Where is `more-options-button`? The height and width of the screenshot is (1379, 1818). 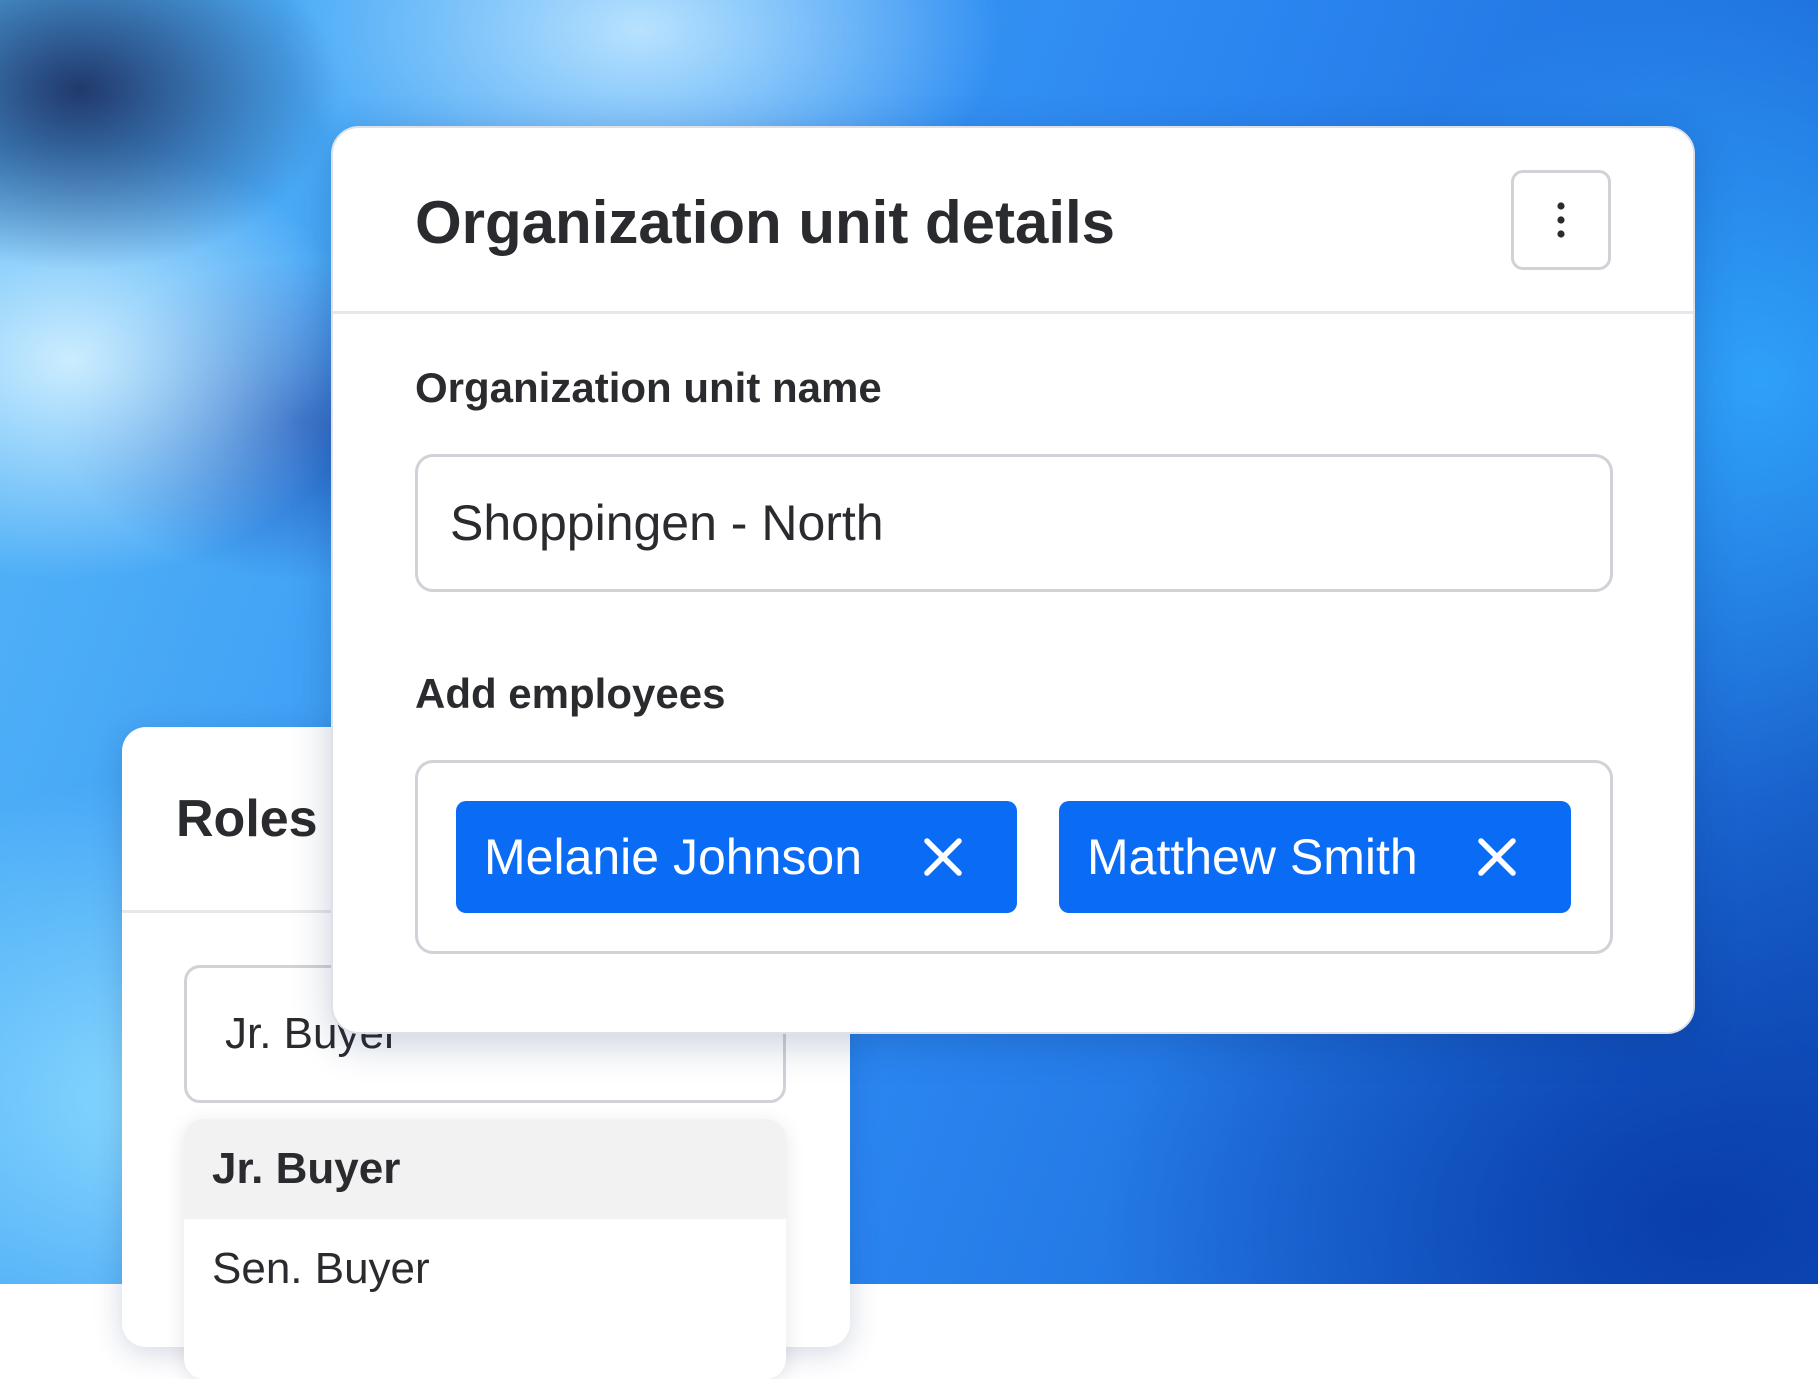
more-options-button is located at coordinates (1561, 220).